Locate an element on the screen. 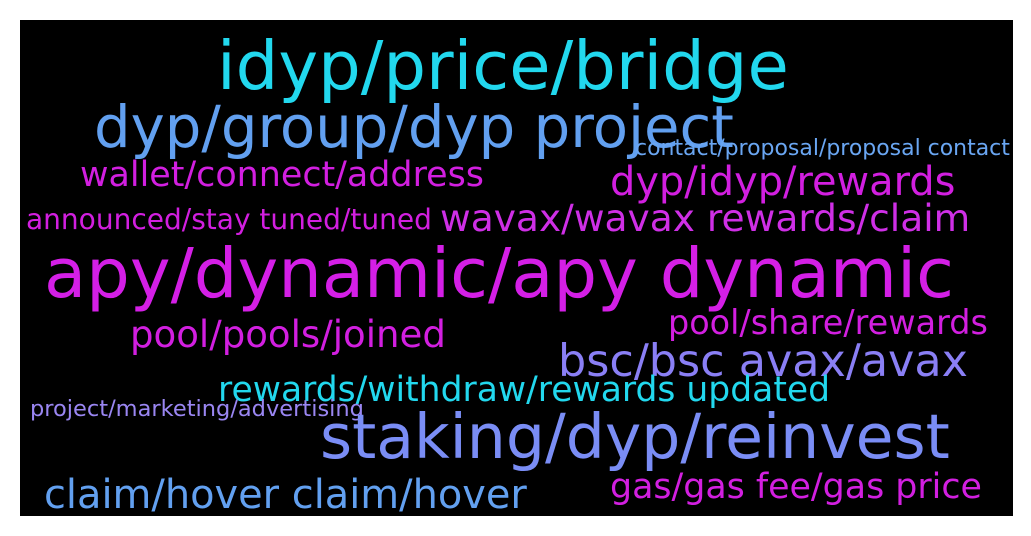 The height and width of the screenshot is (536, 1031). word-announced-stay-tuned-tuned: announced/stay tuned/tuned is located at coordinates (229, 219).